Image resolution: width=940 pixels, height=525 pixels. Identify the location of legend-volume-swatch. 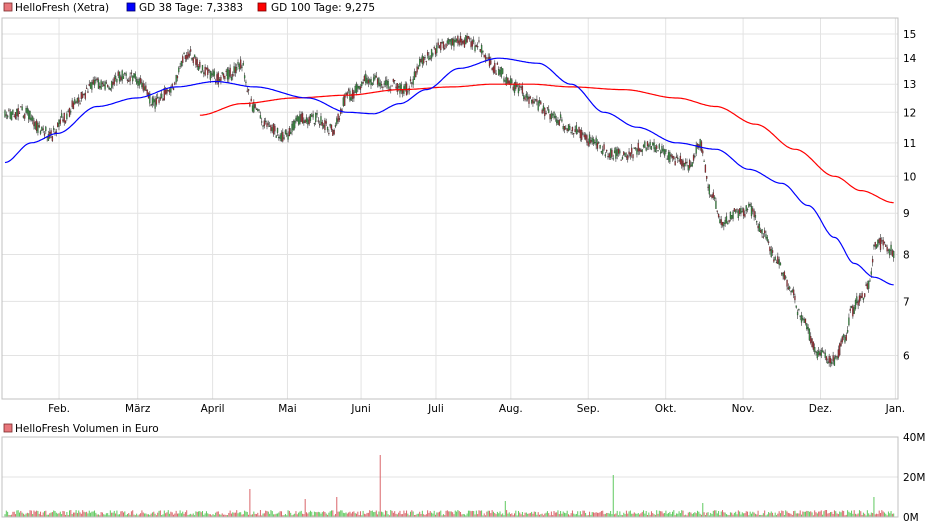
(8, 428).